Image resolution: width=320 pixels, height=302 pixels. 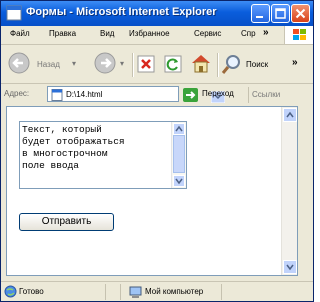 What do you see at coordinates (260, 13) in the screenshot?
I see `minimize-button` at bounding box center [260, 13].